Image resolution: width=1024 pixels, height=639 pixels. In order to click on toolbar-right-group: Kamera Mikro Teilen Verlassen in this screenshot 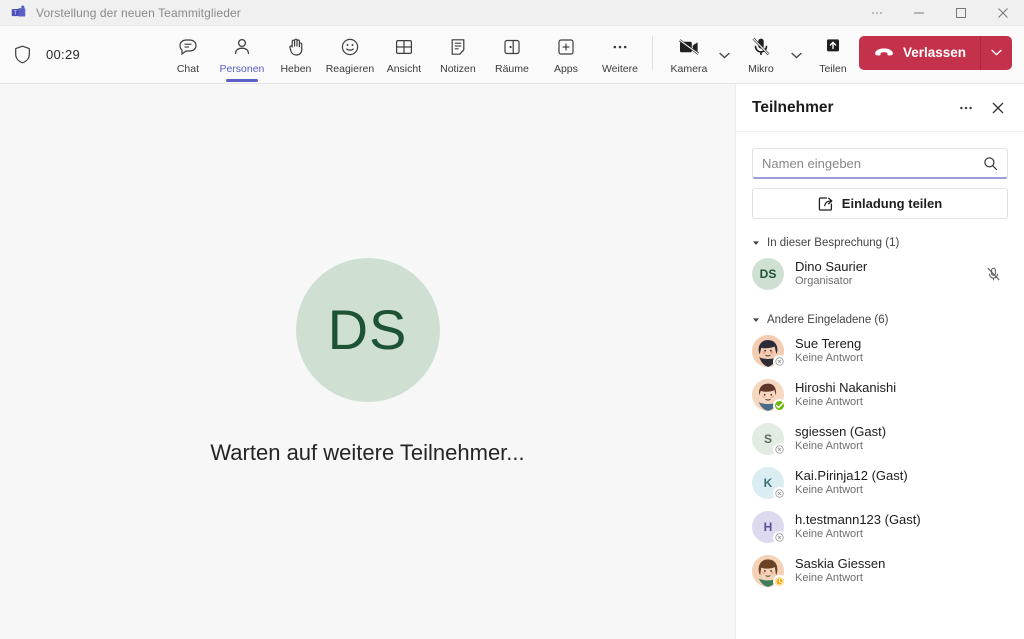, I will do `click(835, 55)`.